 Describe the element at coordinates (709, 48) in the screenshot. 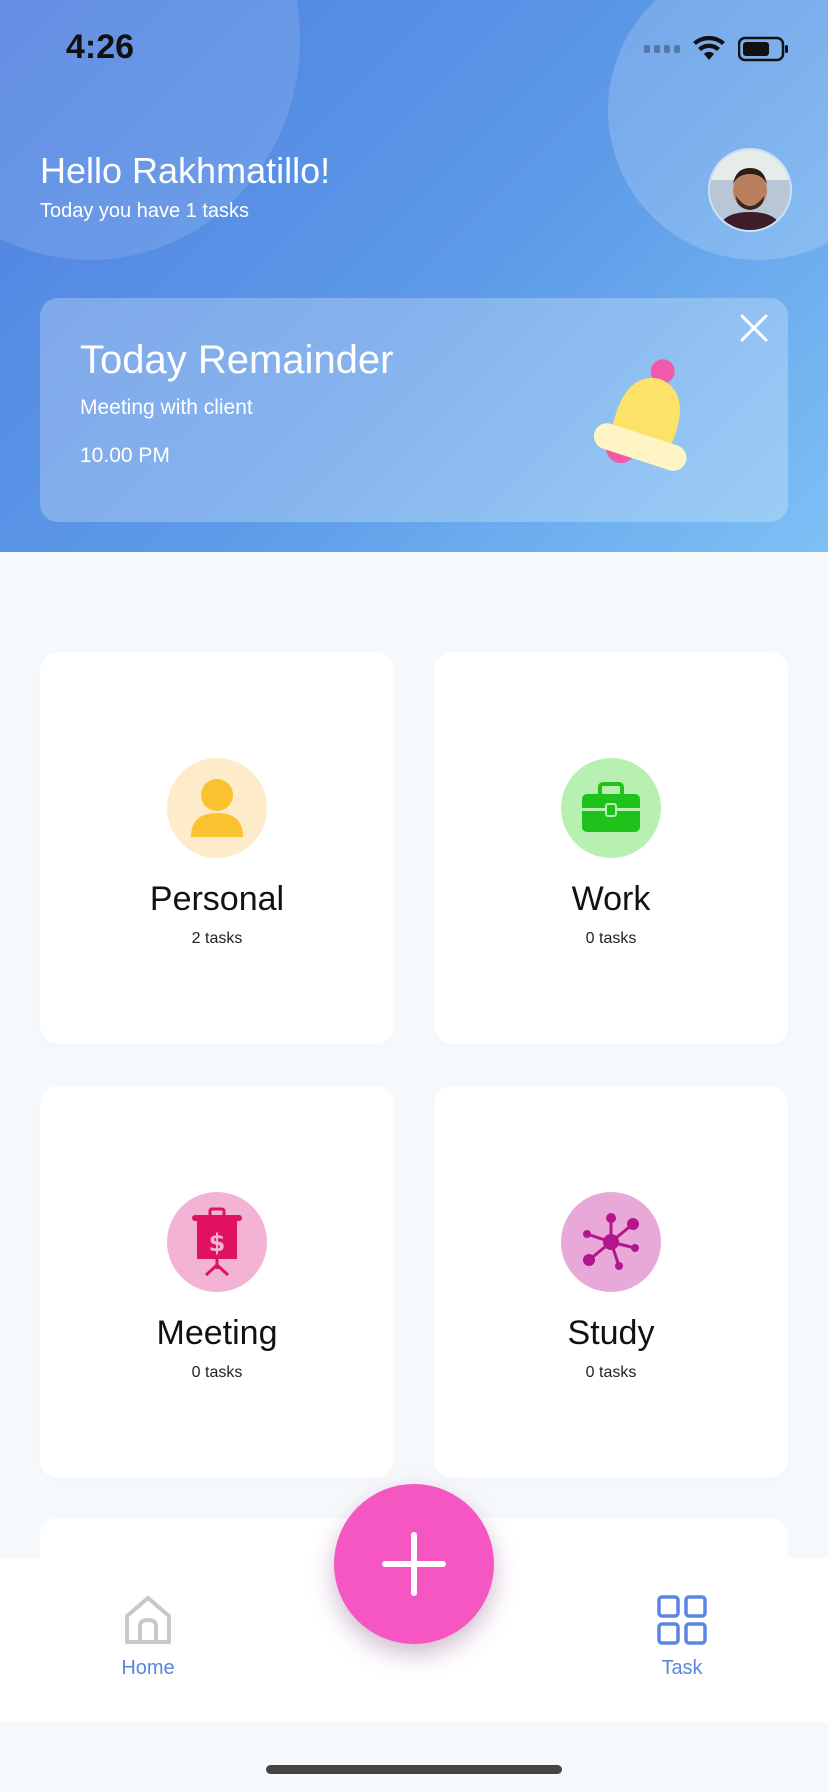

I see `wifi-icon` at that location.